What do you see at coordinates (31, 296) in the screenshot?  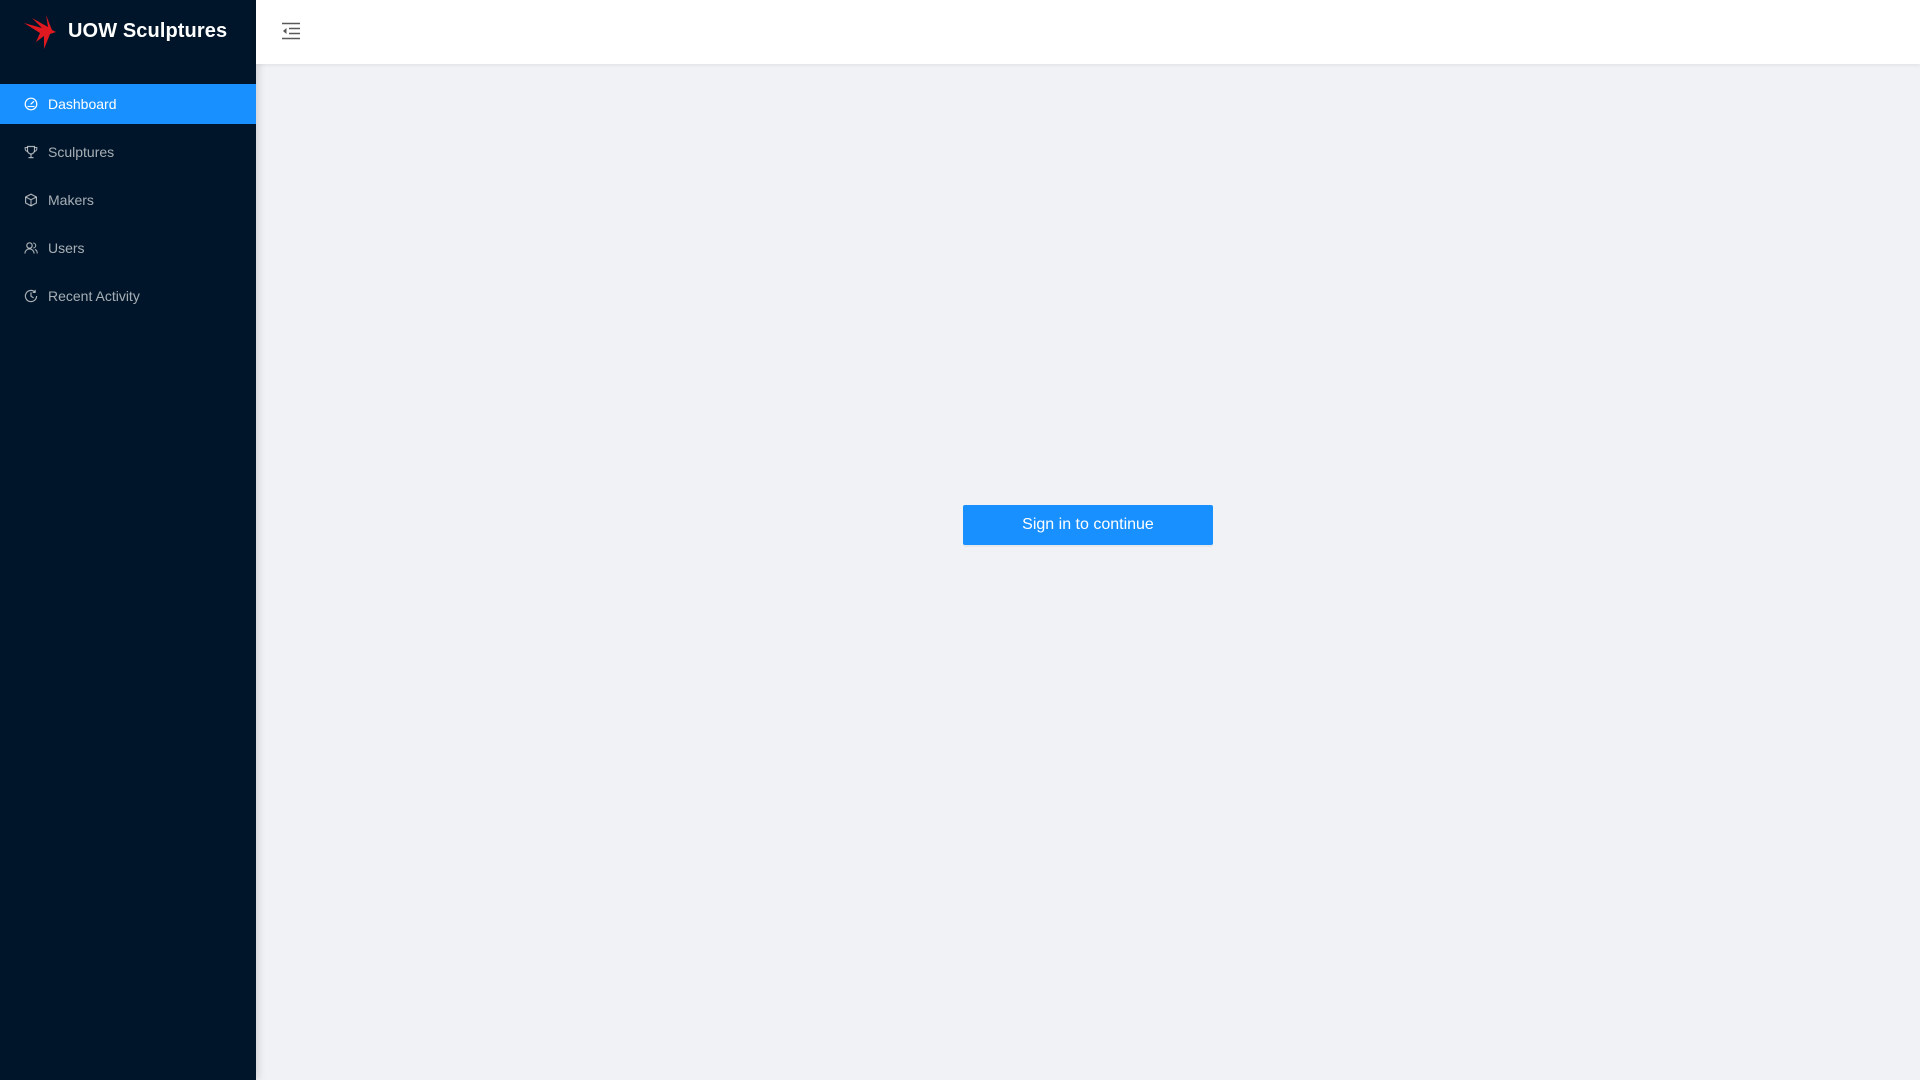 I see `history-icon` at bounding box center [31, 296].